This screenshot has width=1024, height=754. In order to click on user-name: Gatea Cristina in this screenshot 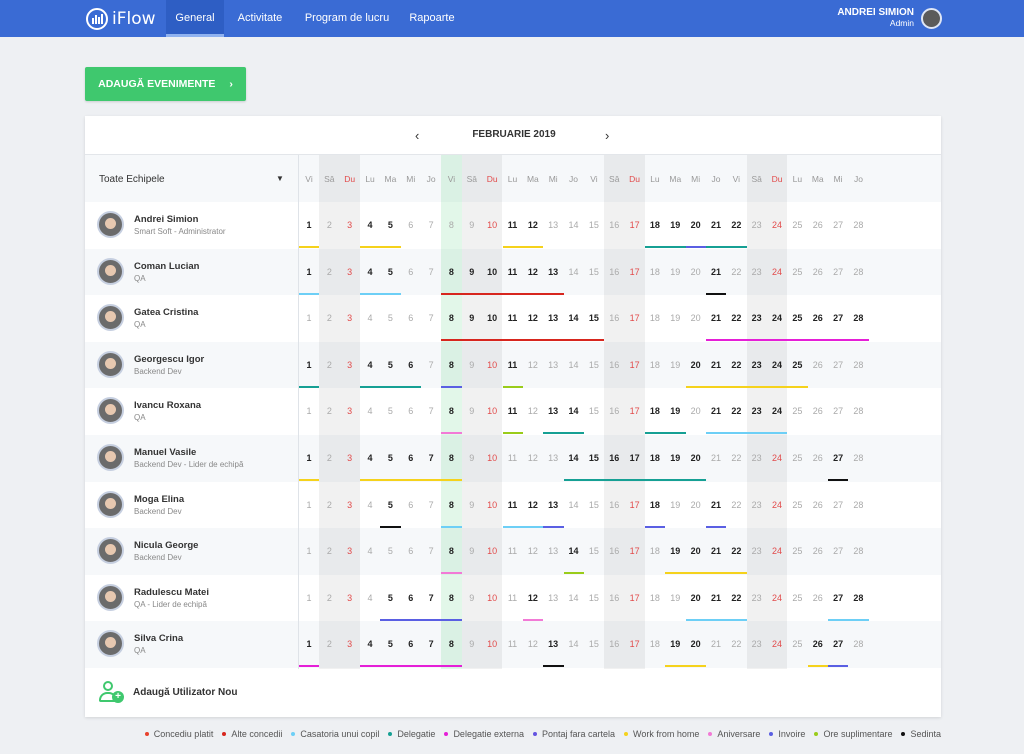, I will do `click(166, 312)`.